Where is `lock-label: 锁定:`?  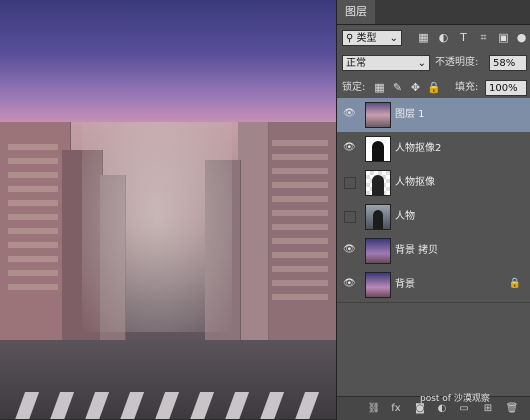 lock-label: 锁定: is located at coordinates (354, 87).